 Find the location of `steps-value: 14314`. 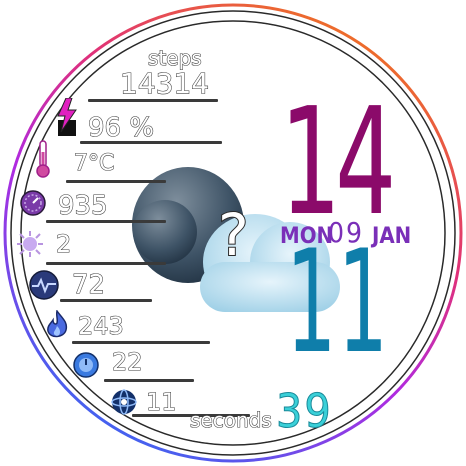

steps-value: 14314 is located at coordinates (164, 83).